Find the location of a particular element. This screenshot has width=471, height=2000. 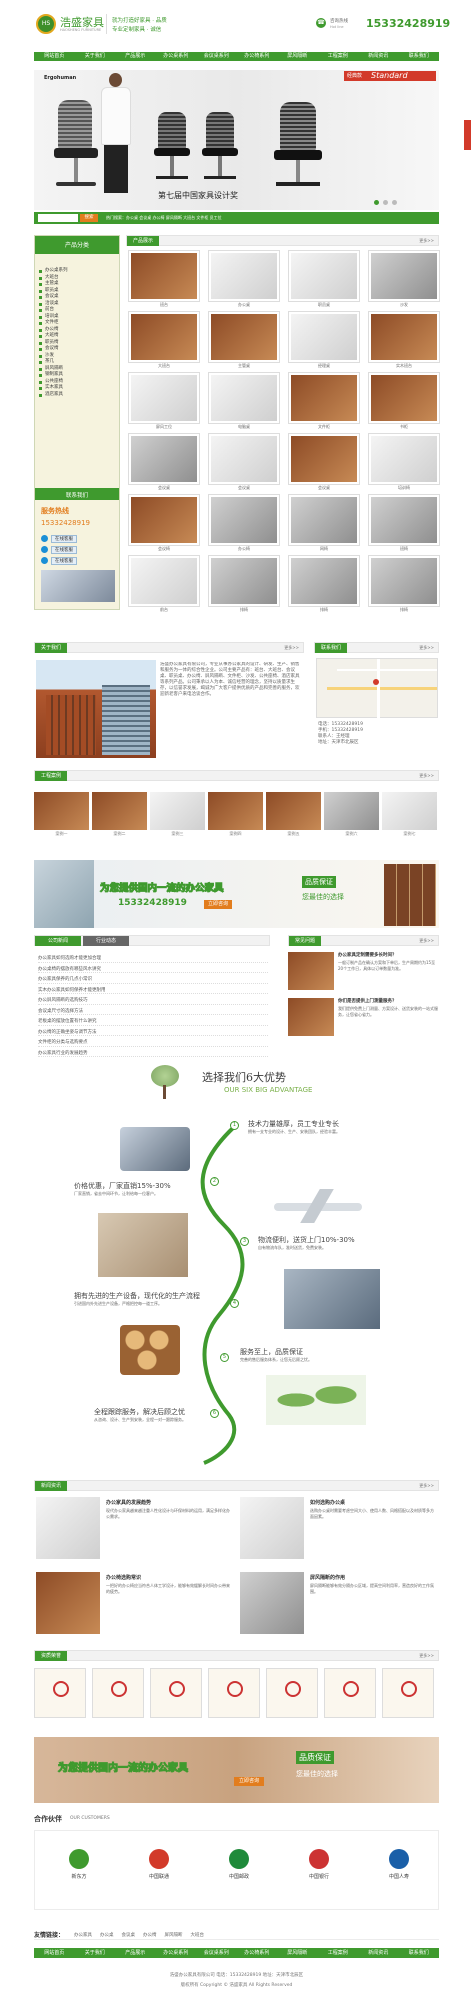

nav-item: 联系我们 is located at coordinates (419, 56).